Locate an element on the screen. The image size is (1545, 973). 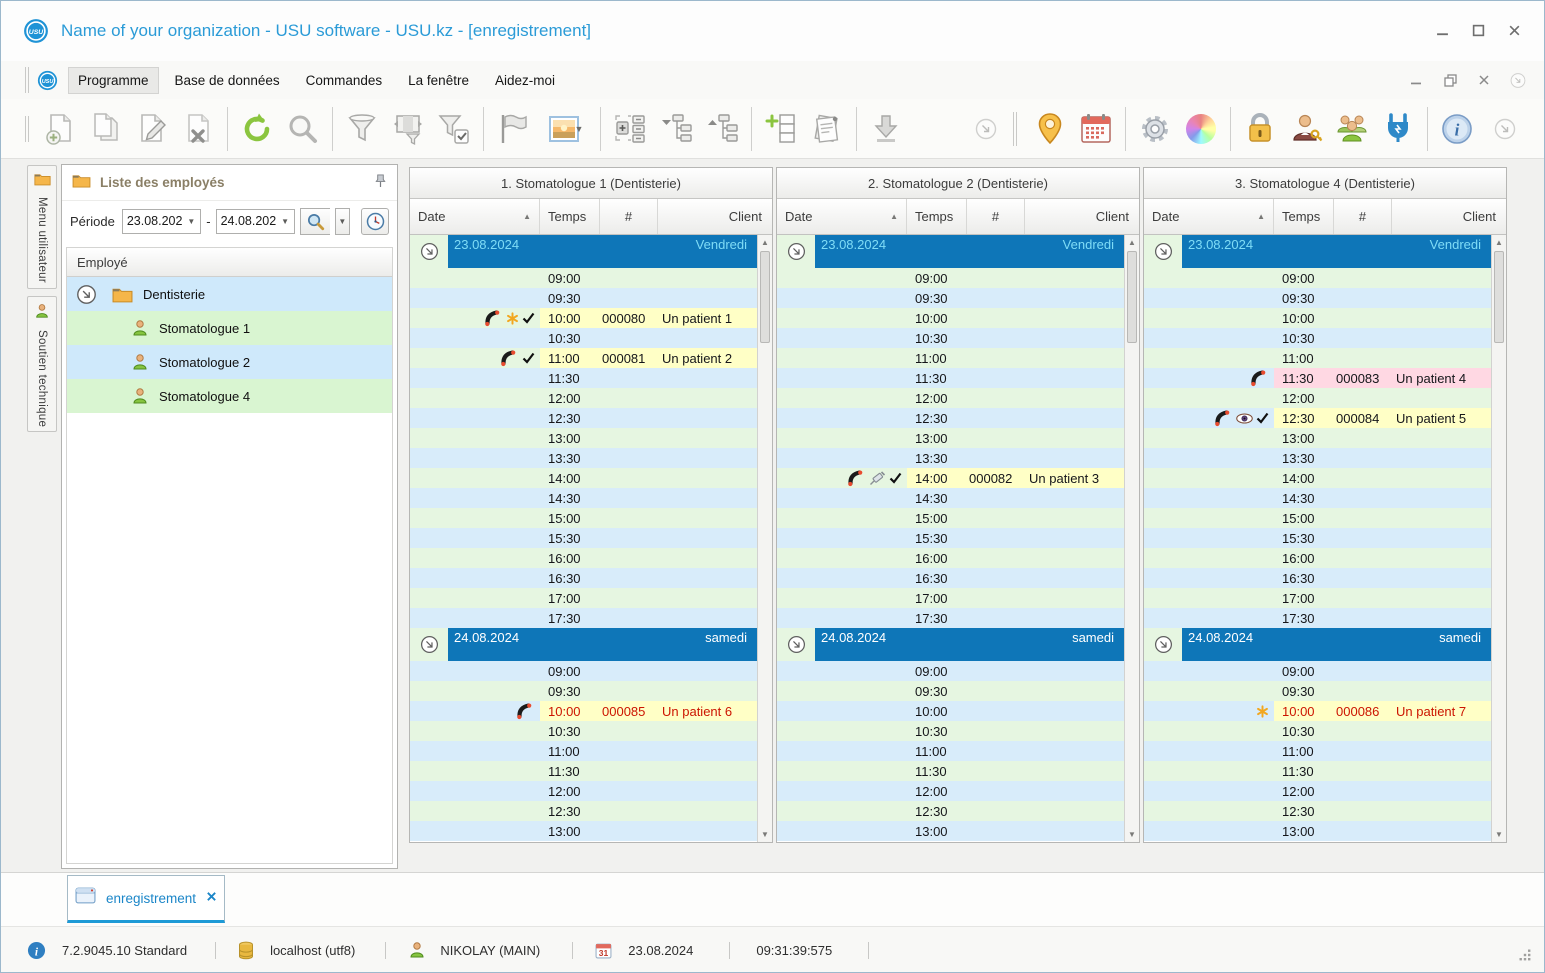
close-button is located at coordinates (1514, 30).